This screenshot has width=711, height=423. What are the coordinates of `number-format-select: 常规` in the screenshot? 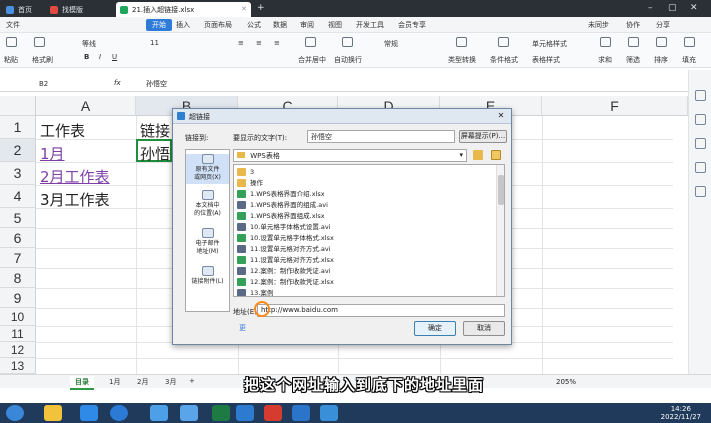 It's located at (391, 44).